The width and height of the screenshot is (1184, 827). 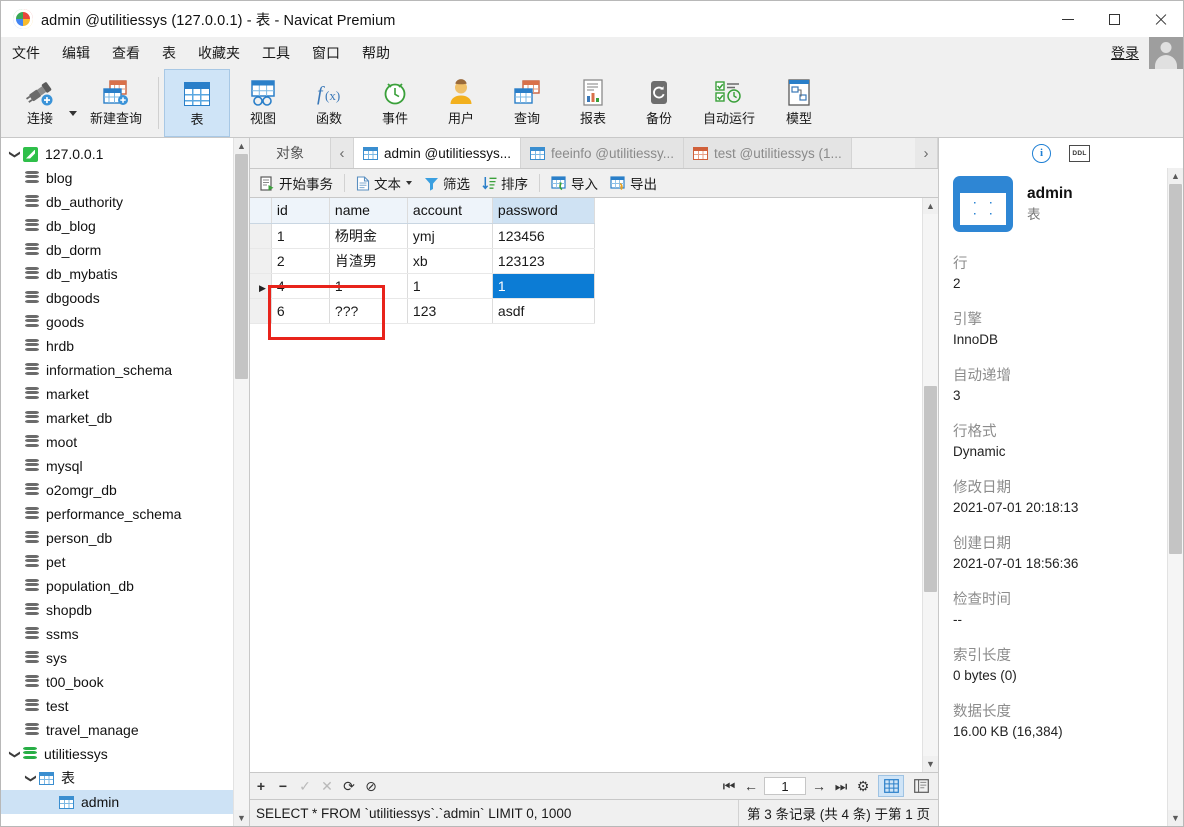 I want to click on column-header-name: name, so click(x=368, y=211).